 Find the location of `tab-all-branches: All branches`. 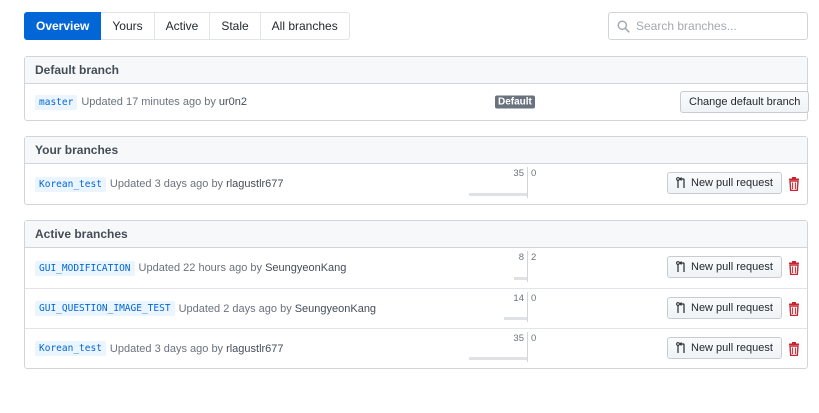

tab-all-branches: All branches is located at coordinates (305, 26).